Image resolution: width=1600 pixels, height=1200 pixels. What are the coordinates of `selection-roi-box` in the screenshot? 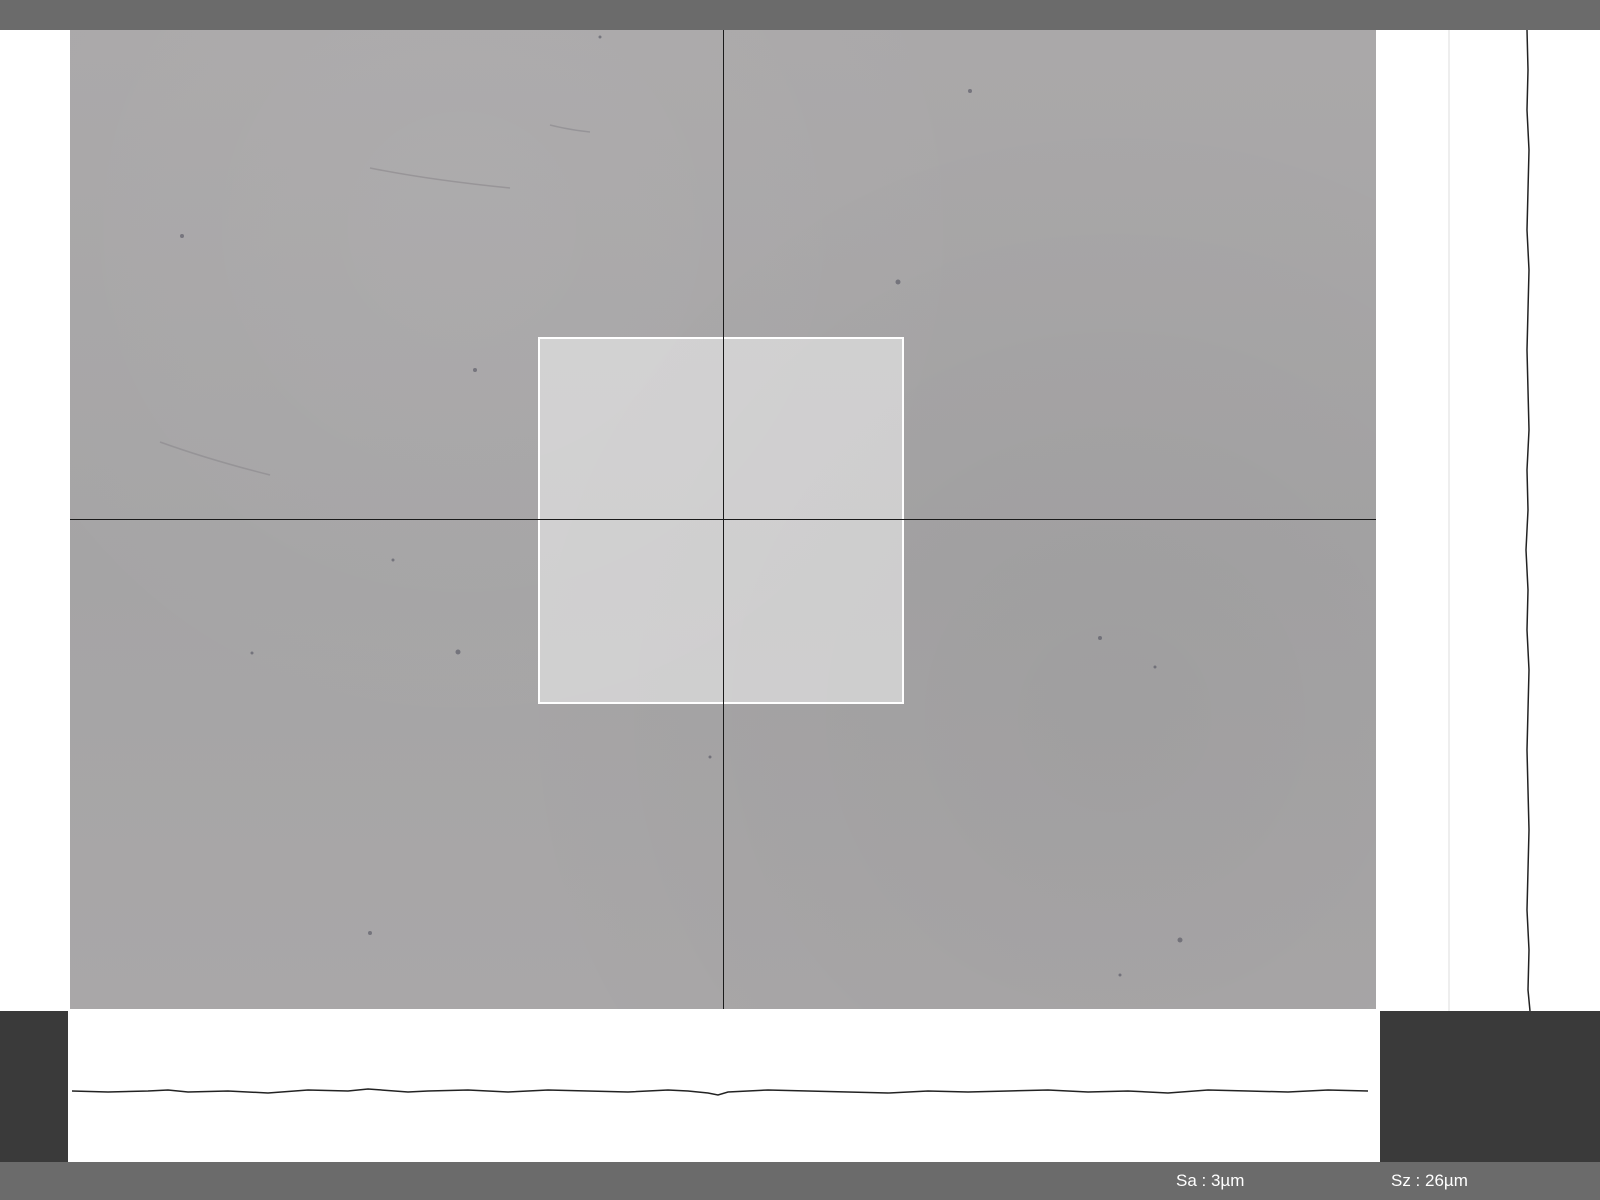 It's located at (721, 520).